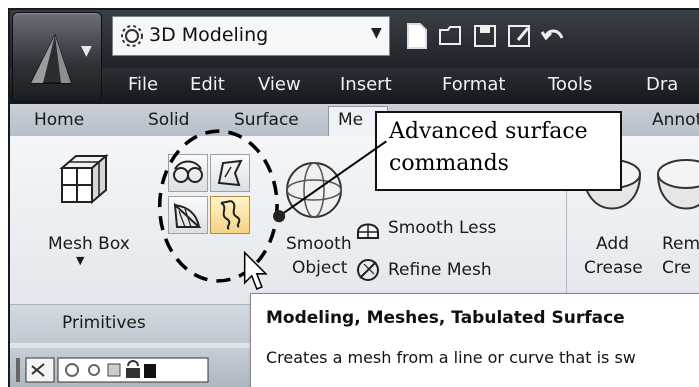 The height and width of the screenshot is (387, 699). I want to click on tab-home: Home, so click(59, 120).